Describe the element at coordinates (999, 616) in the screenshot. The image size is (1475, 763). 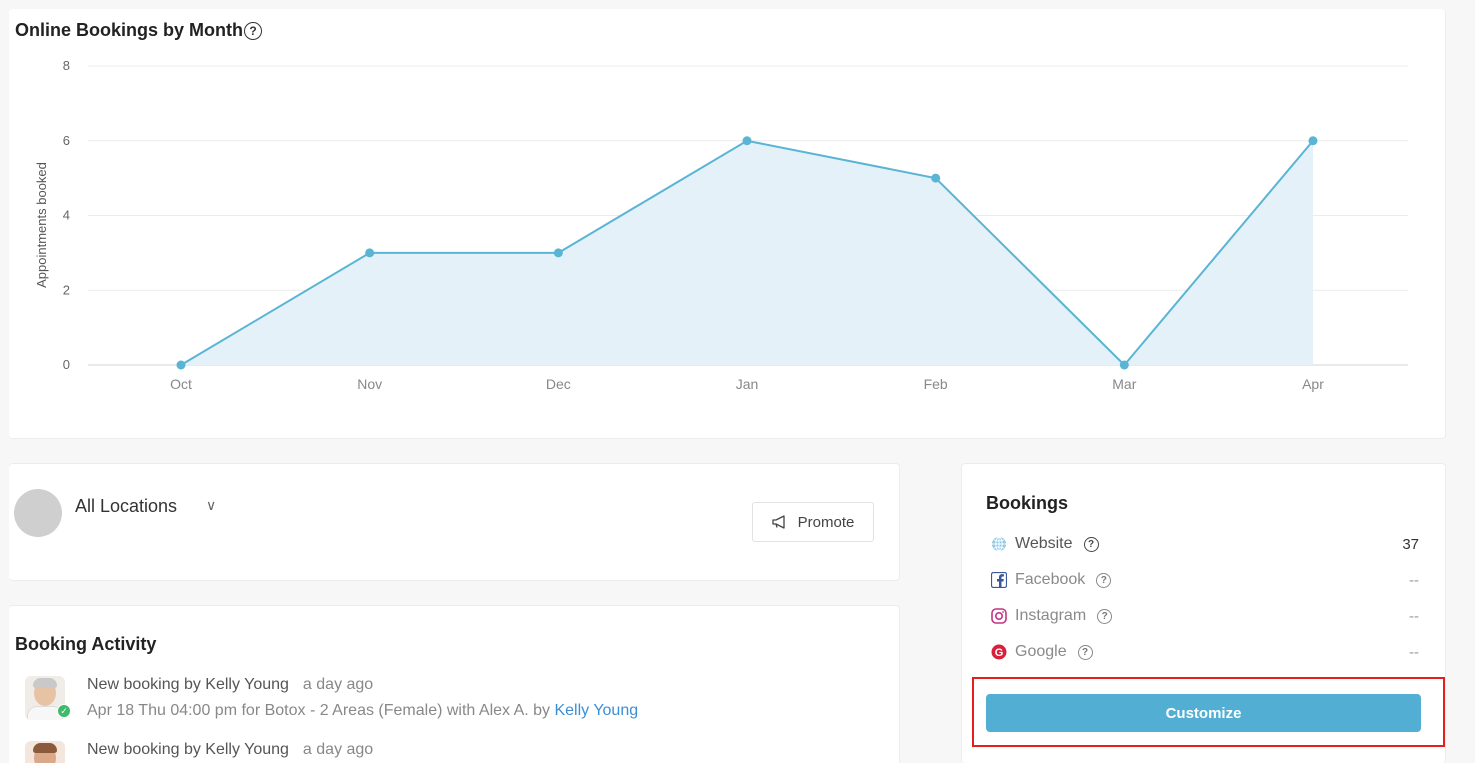
I see `instagram-icon` at that location.